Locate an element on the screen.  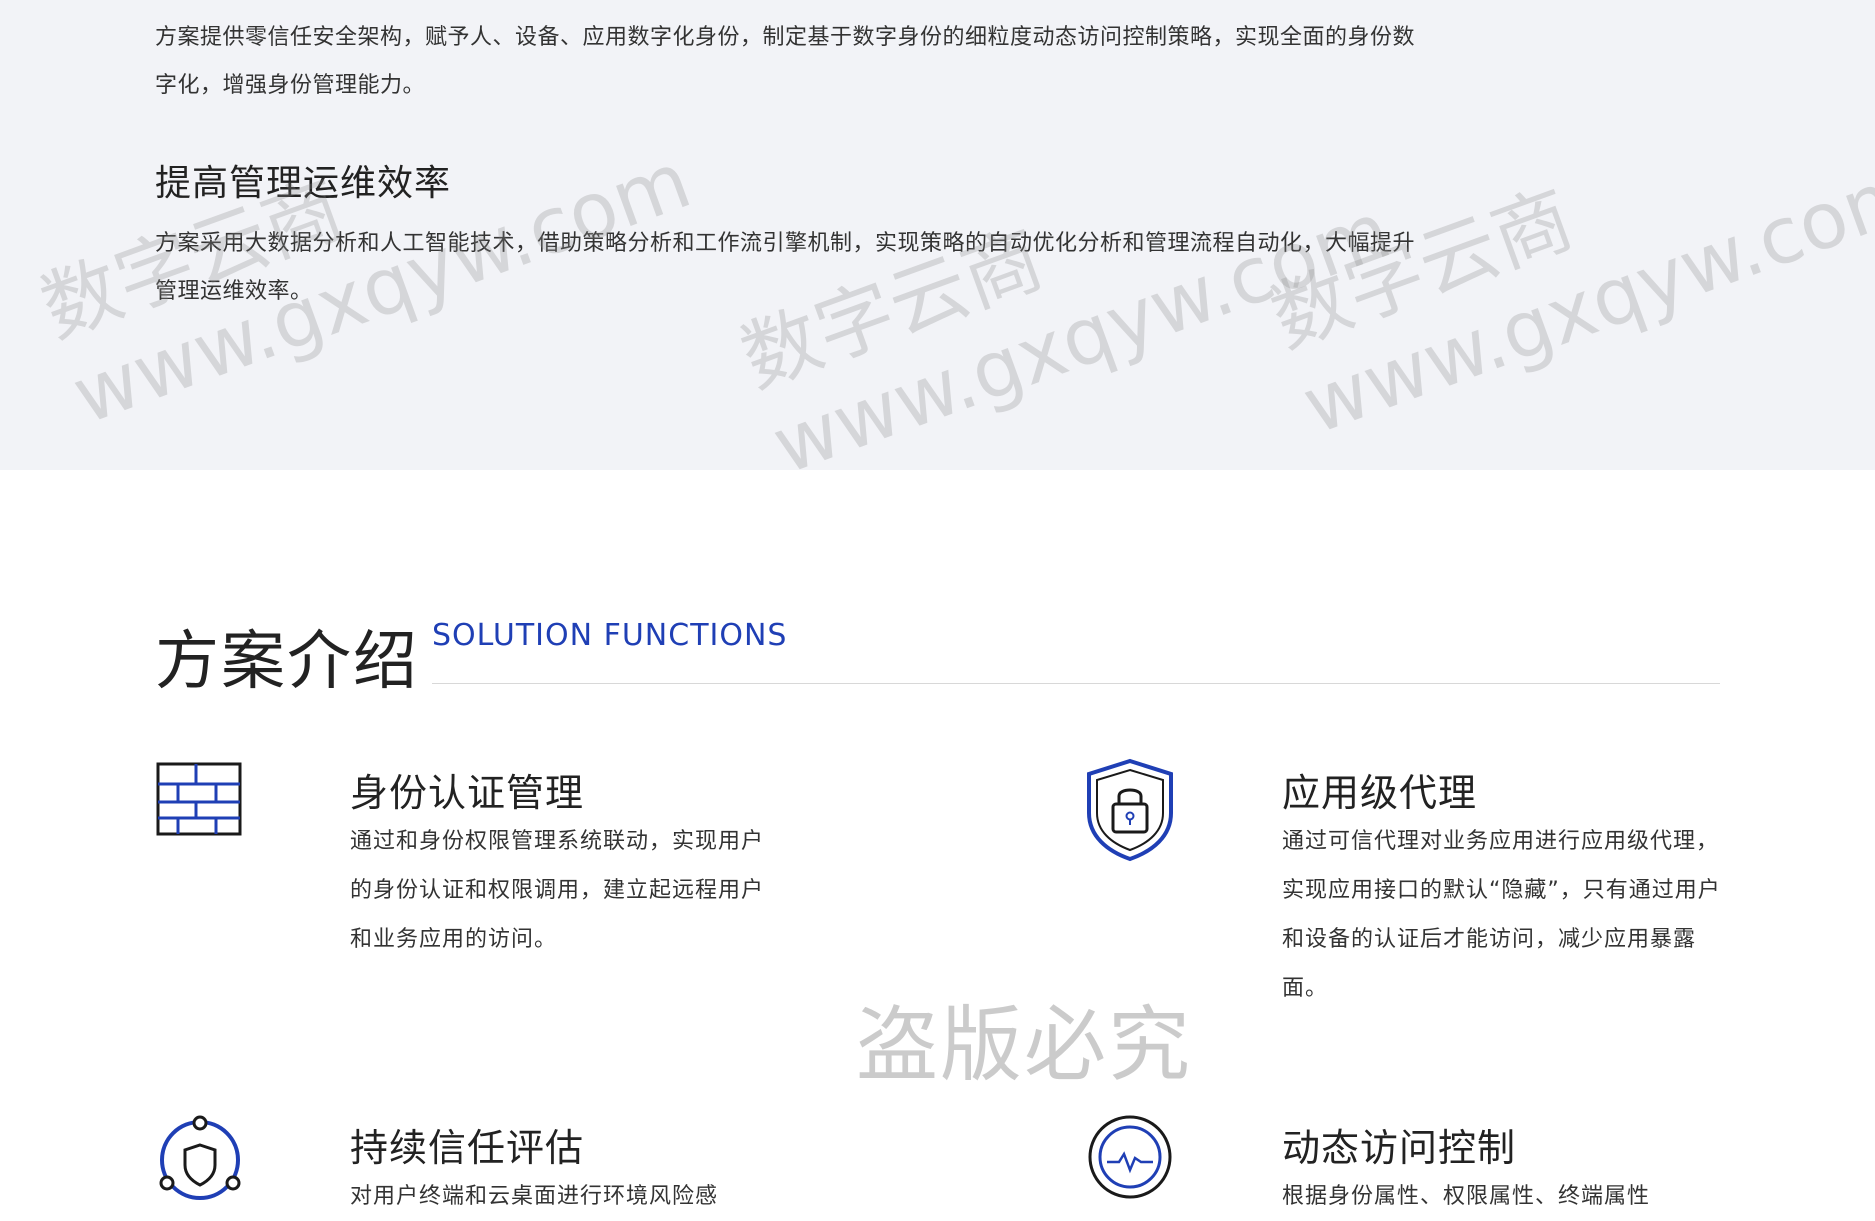
piracy-watermark: 盗版必究 is located at coordinates (1024, 1045).